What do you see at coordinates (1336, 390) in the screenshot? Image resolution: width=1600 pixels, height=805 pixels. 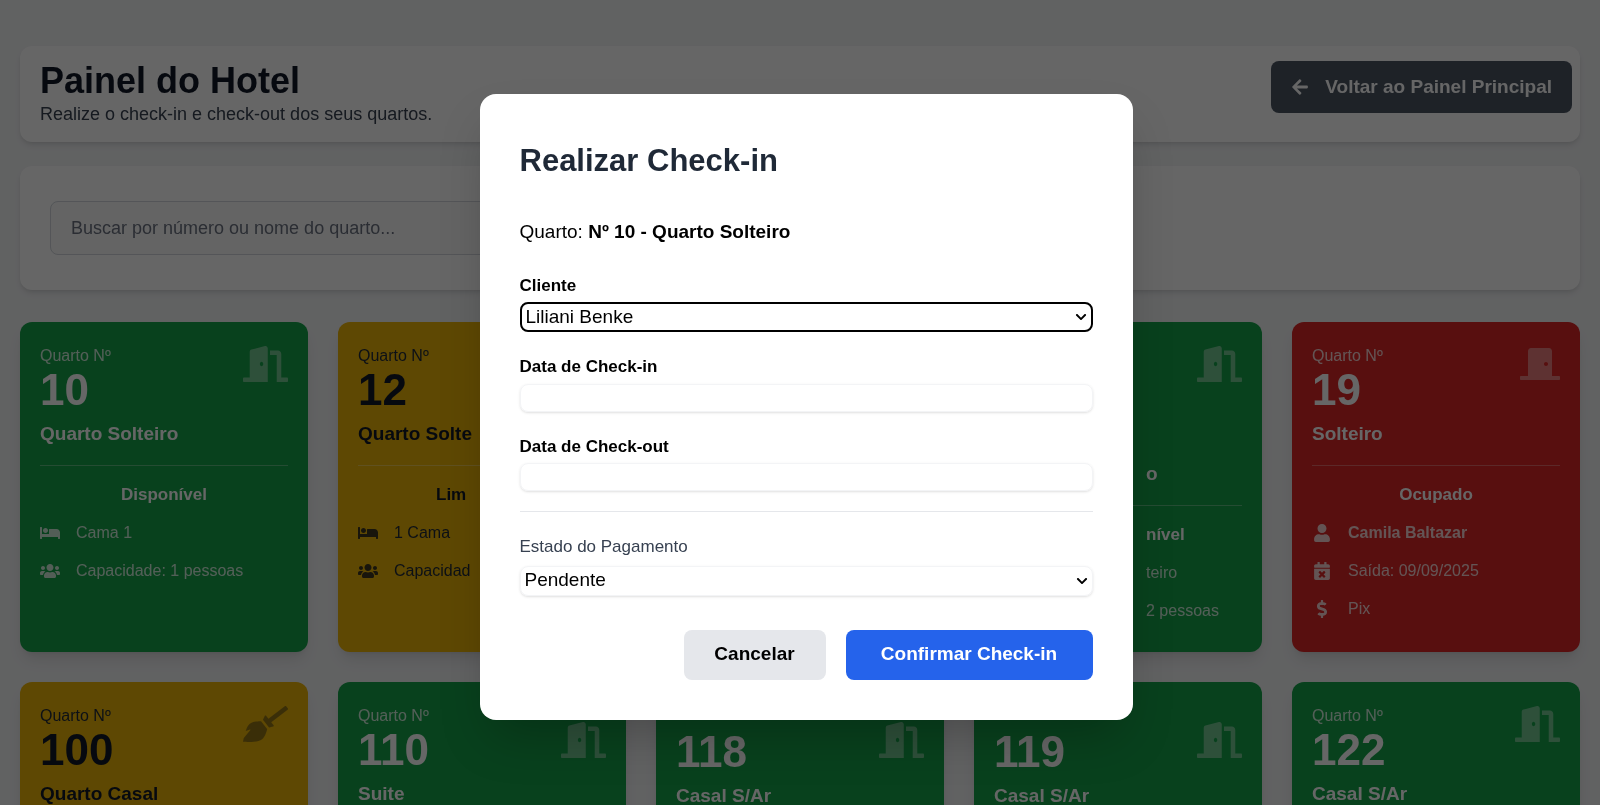 I see `room-number: 19` at bounding box center [1336, 390].